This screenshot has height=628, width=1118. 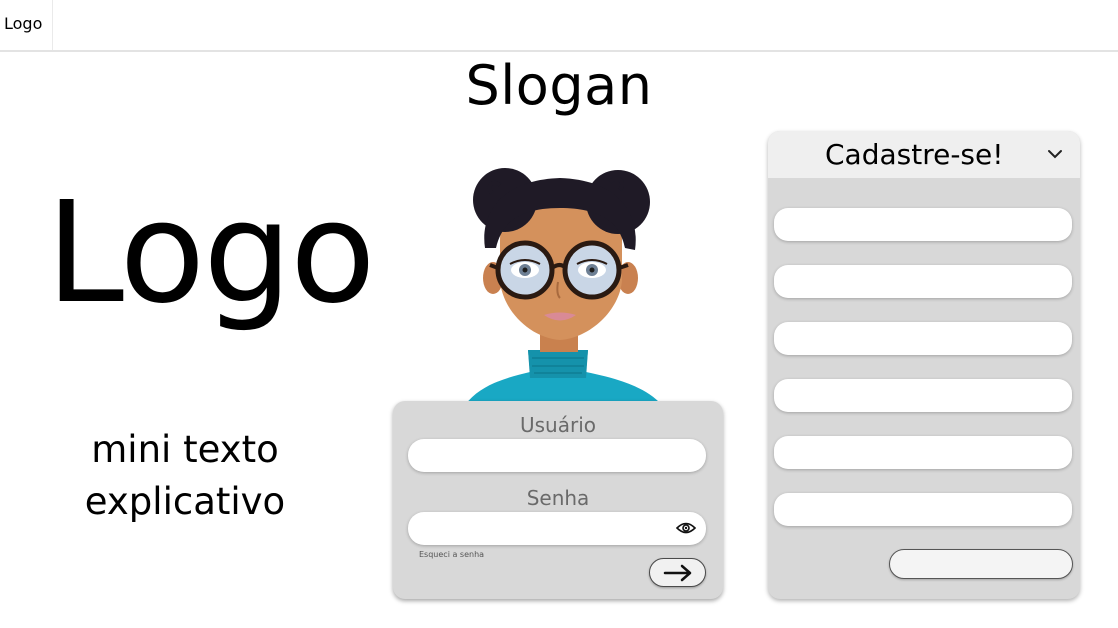 What do you see at coordinates (185, 501) in the screenshot?
I see `mini-text-line-2: explicativo` at bounding box center [185, 501].